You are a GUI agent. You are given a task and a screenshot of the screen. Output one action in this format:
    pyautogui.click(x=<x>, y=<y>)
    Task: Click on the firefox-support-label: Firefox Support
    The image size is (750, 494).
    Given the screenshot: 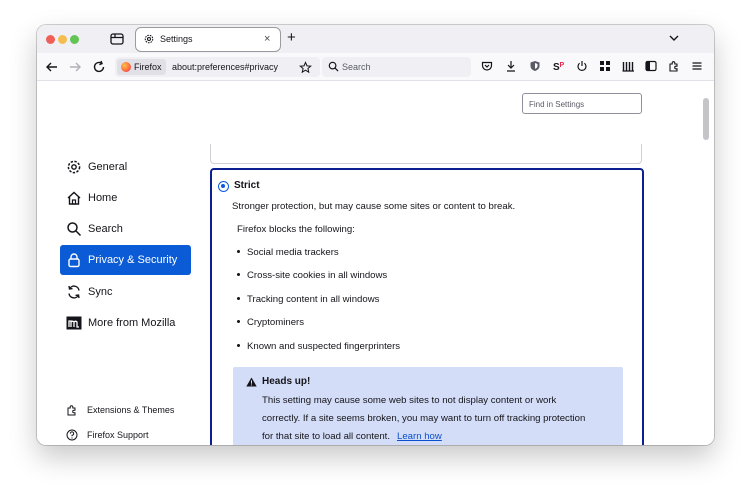 What is the action you would take?
    pyautogui.click(x=118, y=435)
    